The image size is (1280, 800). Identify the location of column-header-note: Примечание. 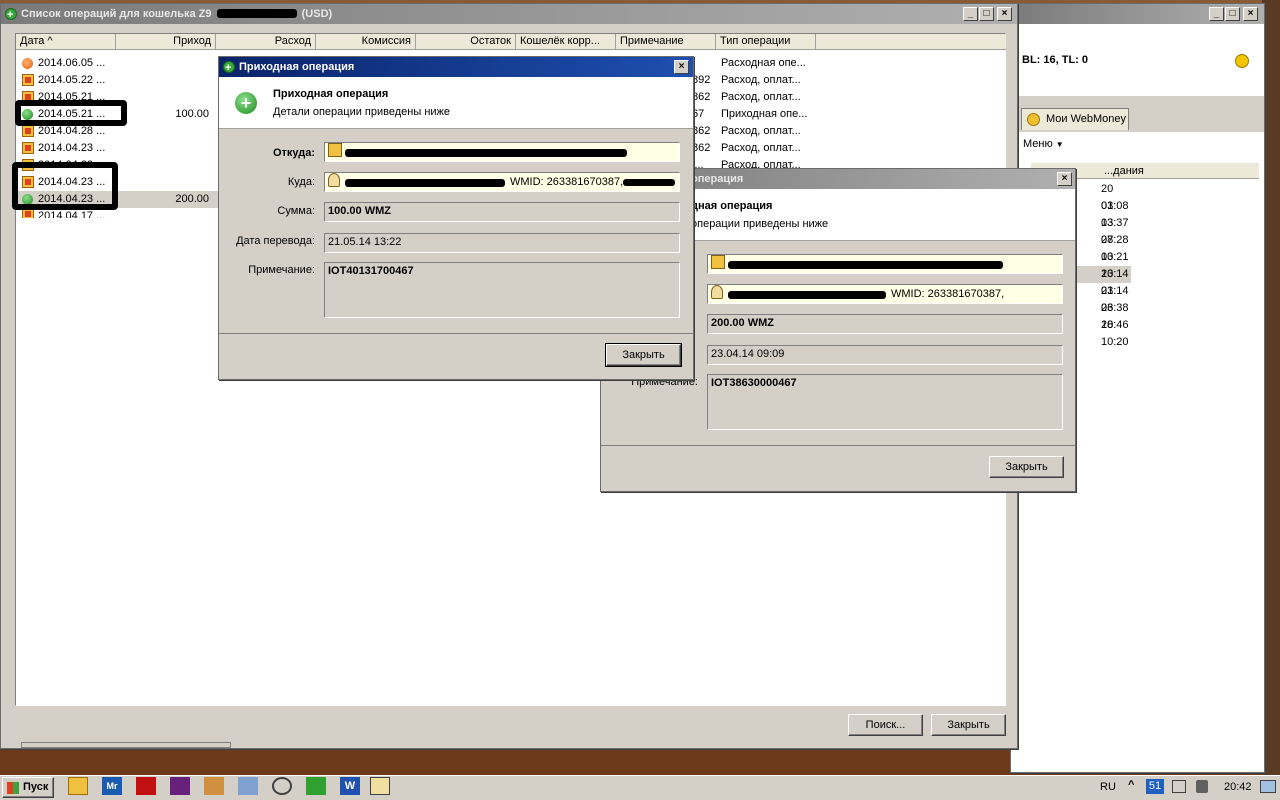
(666, 42).